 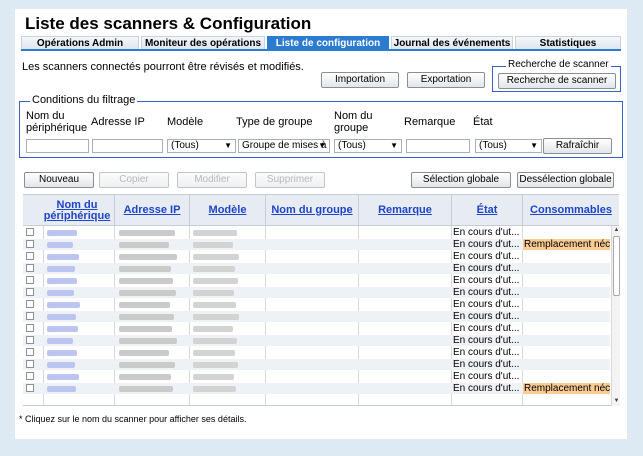 What do you see at coordinates (290, 180) in the screenshot?
I see `delete-button: Supprimer` at bounding box center [290, 180].